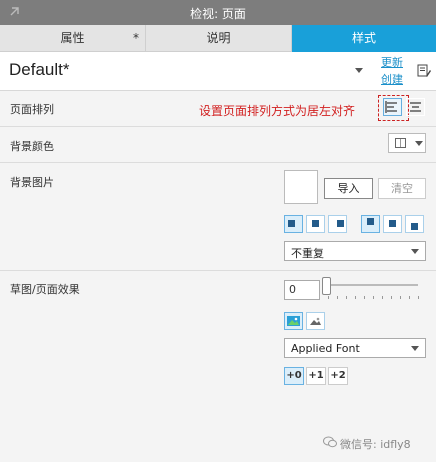 Image resolution: width=436 pixels, height=462 pixels. I want to click on color-image-button, so click(293, 321).